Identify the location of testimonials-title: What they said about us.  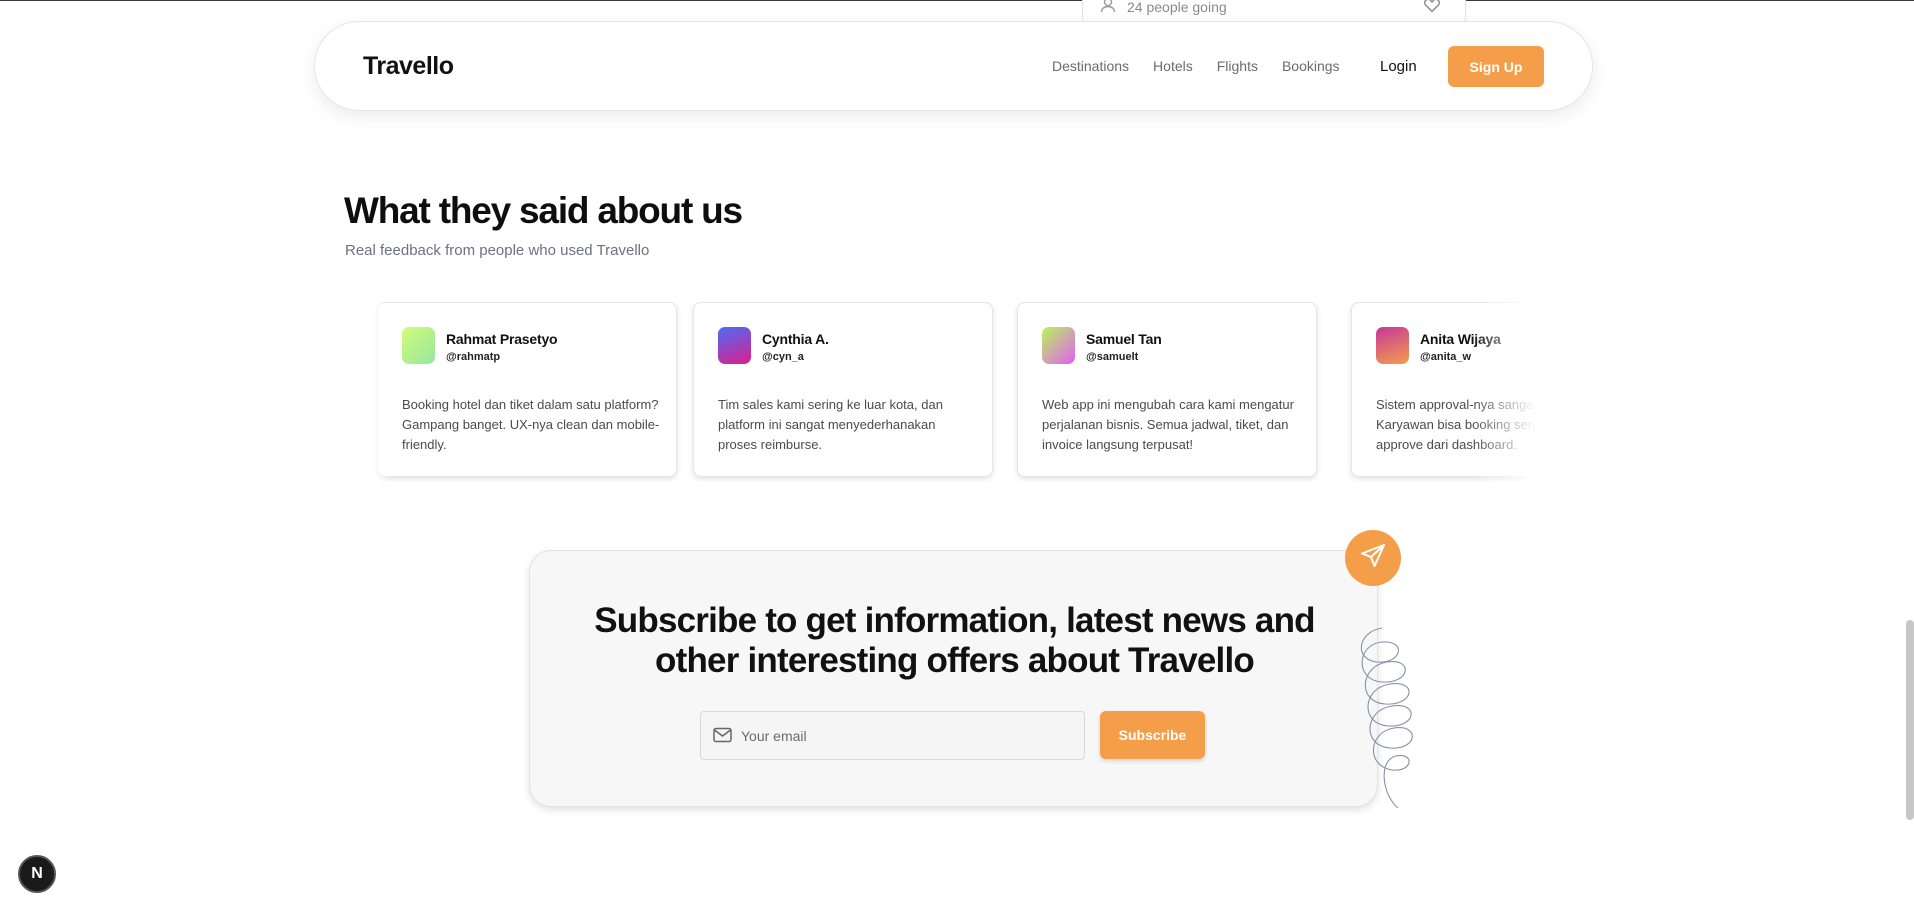
(543, 210).